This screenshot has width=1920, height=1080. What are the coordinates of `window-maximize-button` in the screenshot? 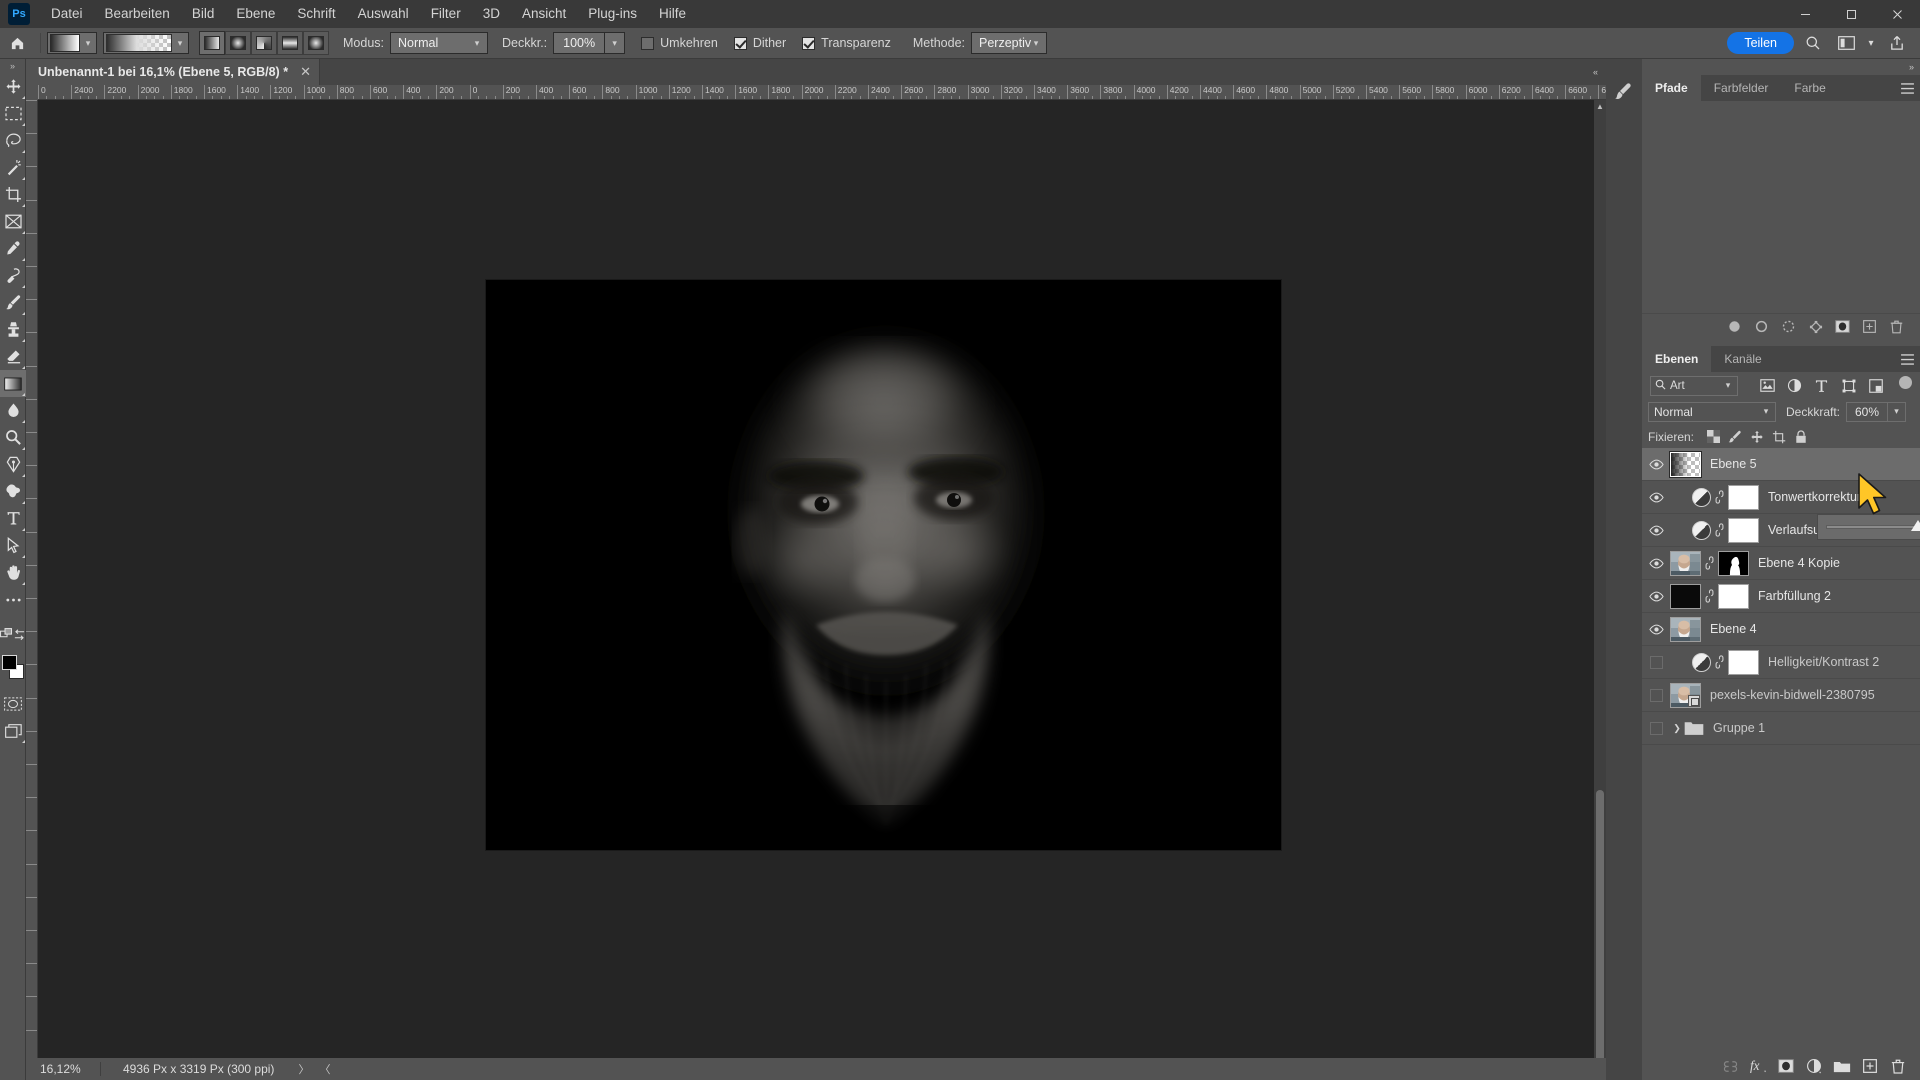 It's located at (1851, 14).